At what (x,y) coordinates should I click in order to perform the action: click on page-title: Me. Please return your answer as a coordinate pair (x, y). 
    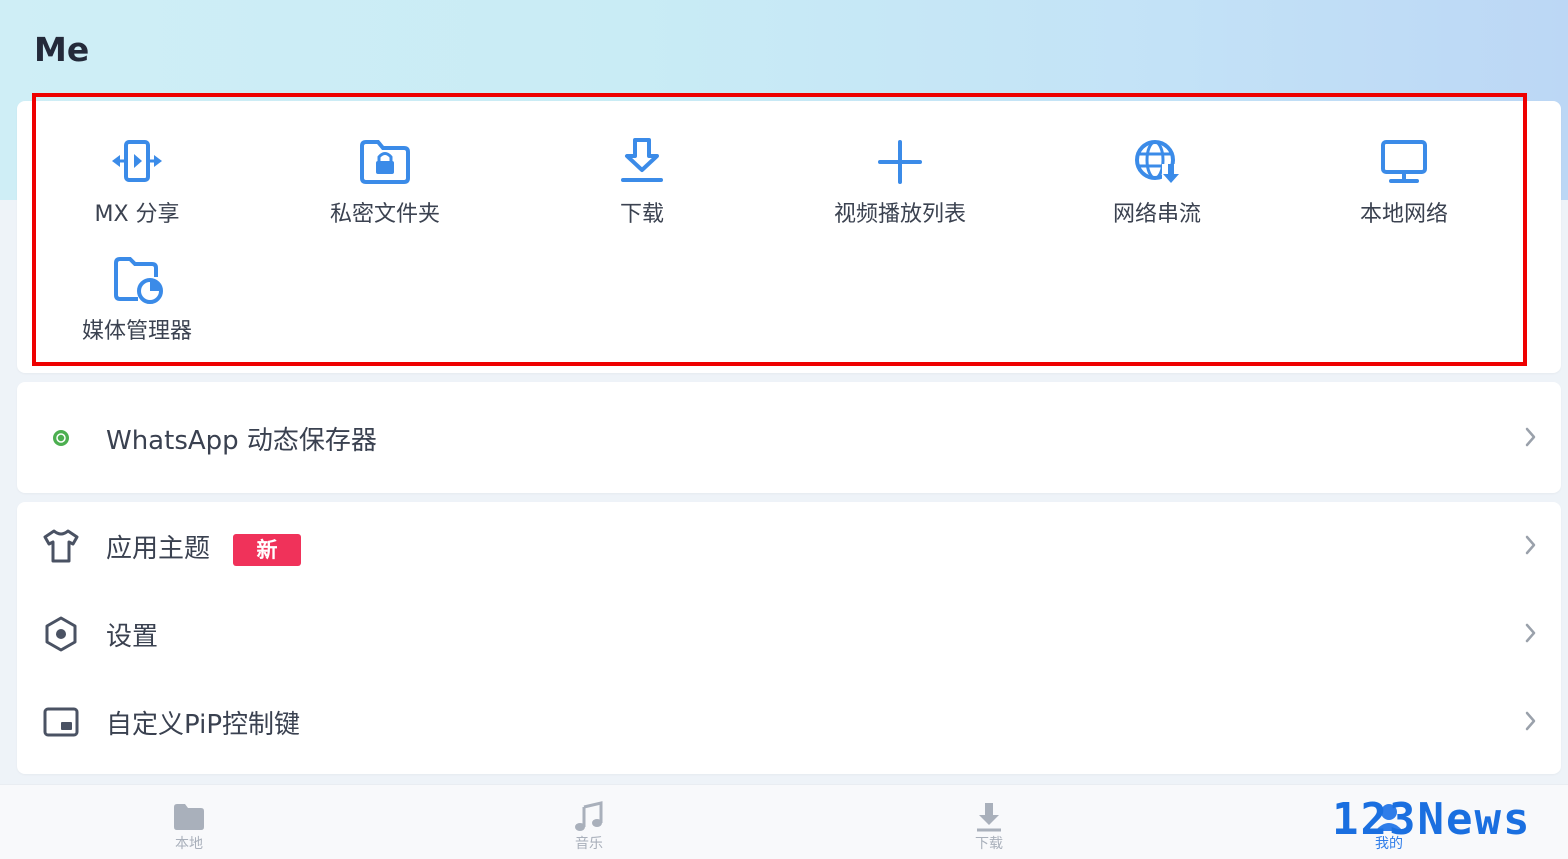
    Looking at the image, I should click on (62, 49).